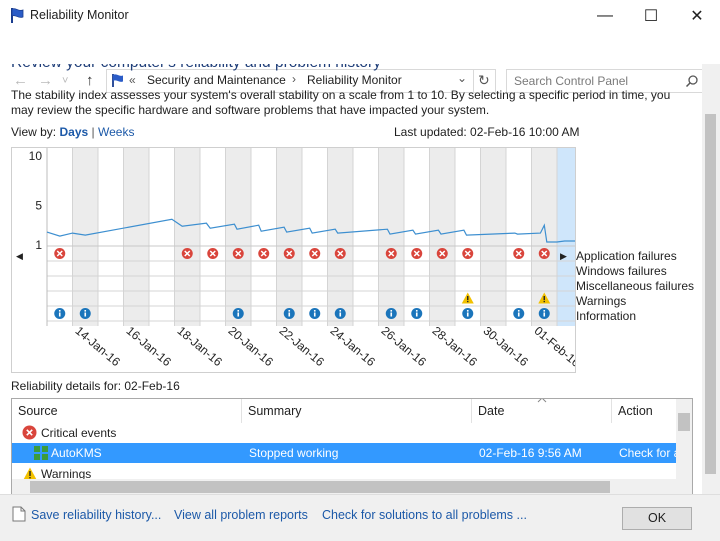  What do you see at coordinates (302, 347) in the screenshot?
I see `x-tick-label: 22-Jan-16` at bounding box center [302, 347].